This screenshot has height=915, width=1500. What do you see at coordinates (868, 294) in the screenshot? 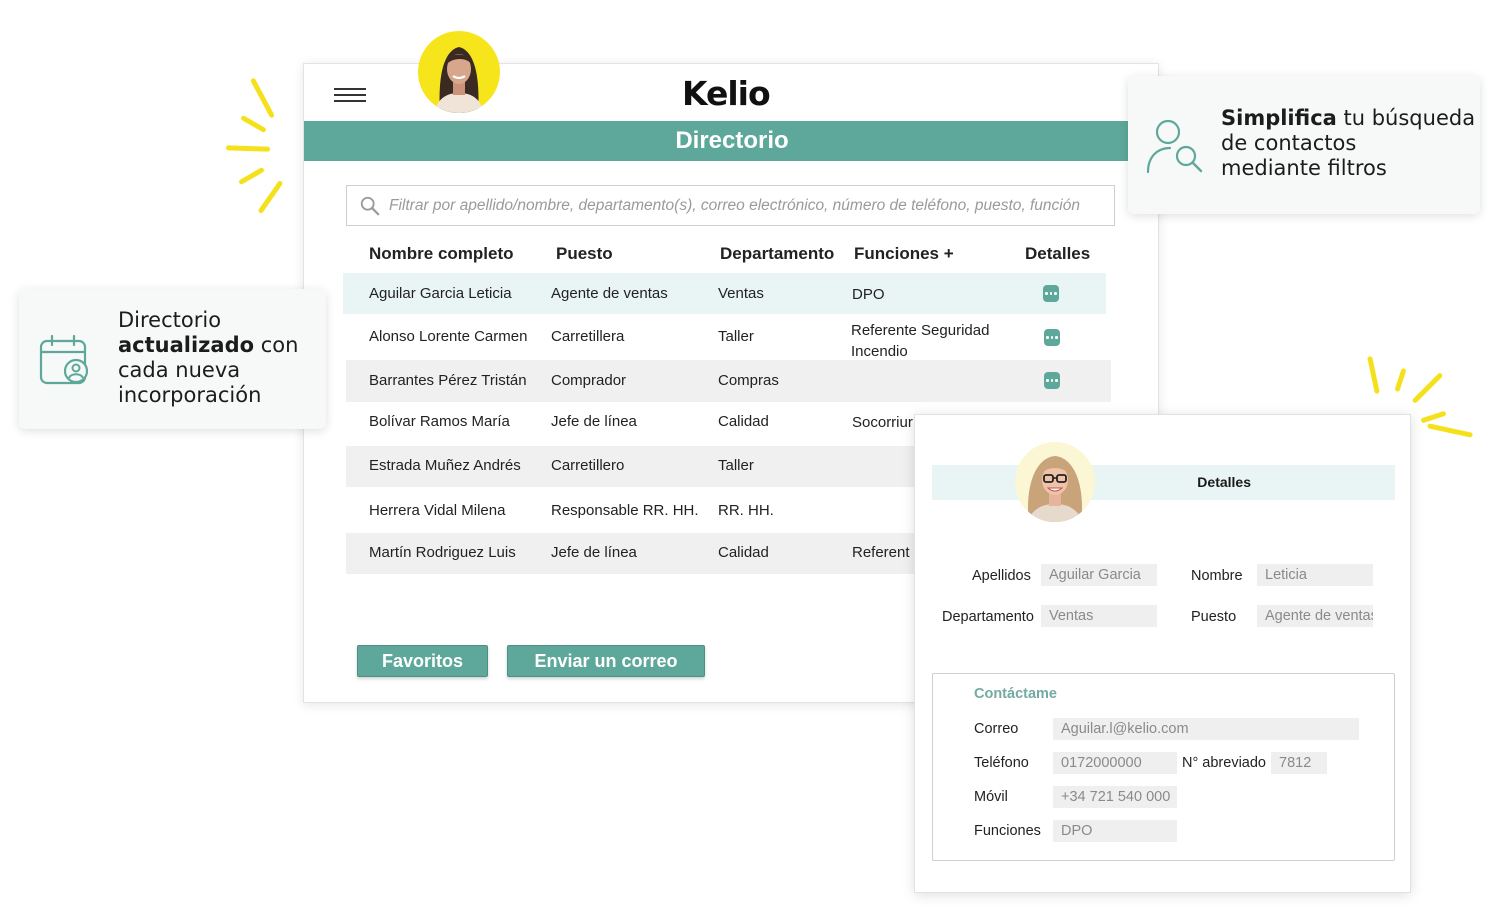
I see `cell-funciones: DPO` at bounding box center [868, 294].